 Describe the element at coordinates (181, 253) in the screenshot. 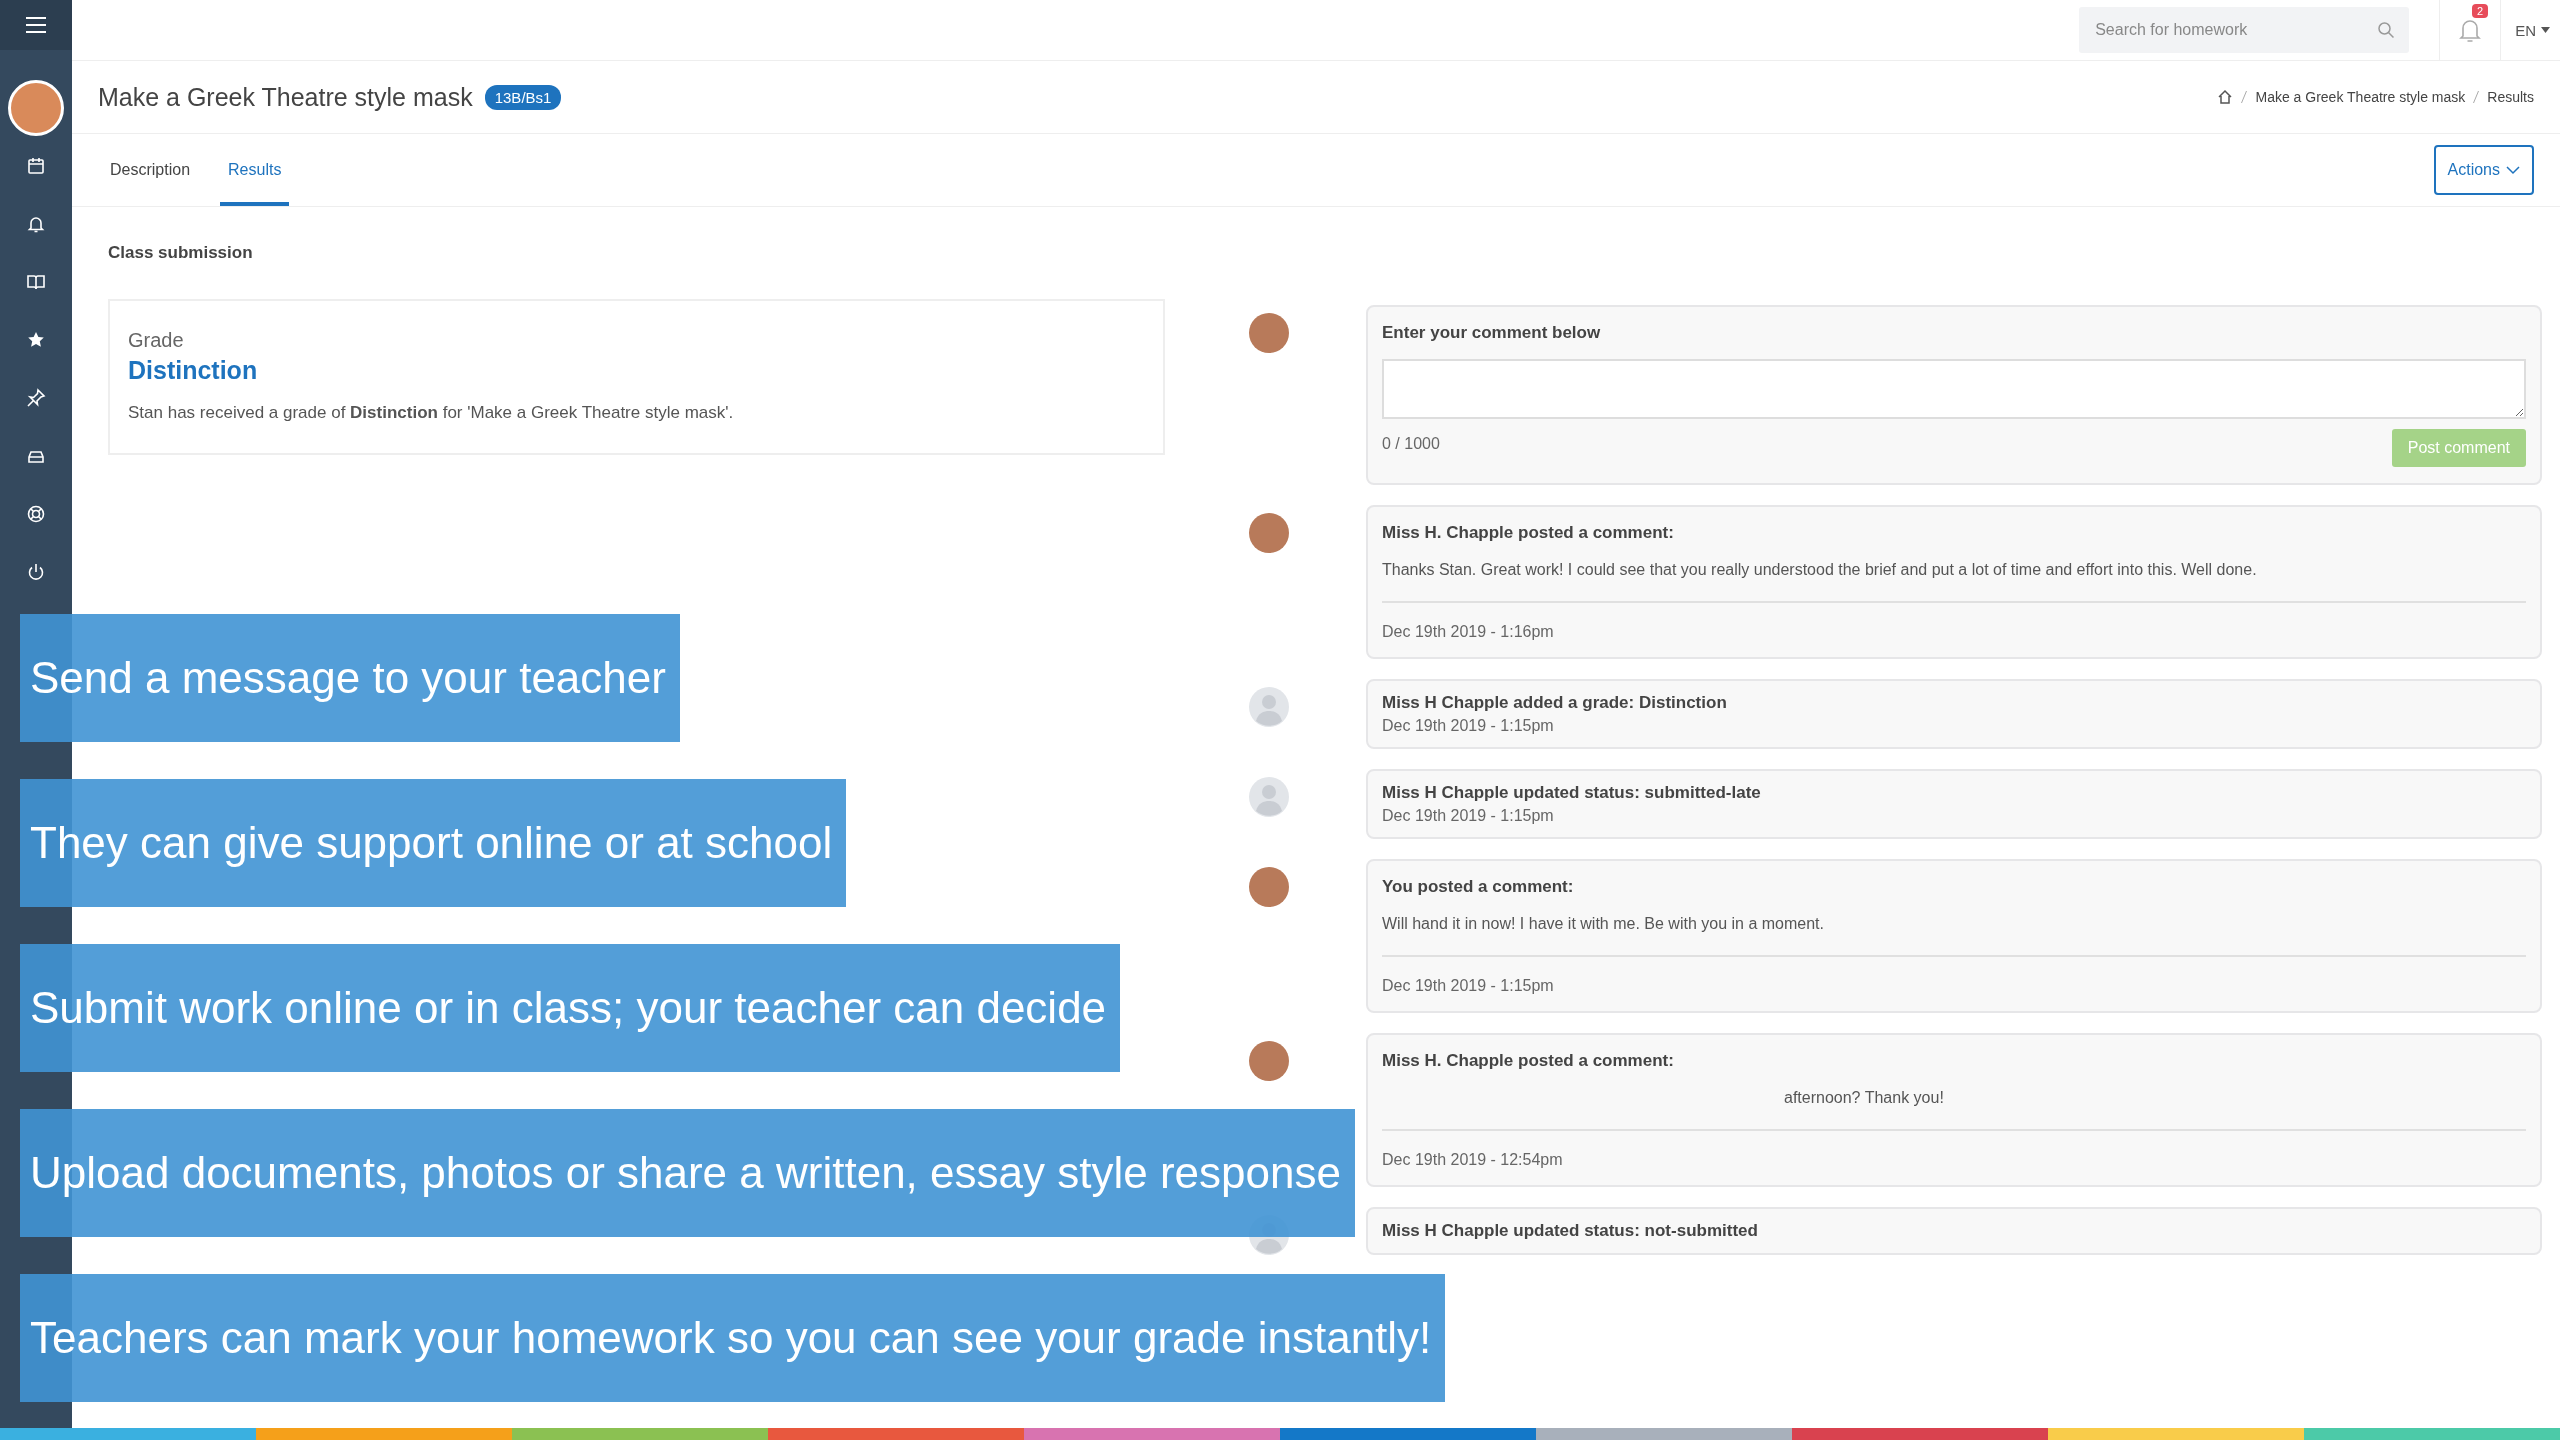

I see `section-title: Class submission` at that location.